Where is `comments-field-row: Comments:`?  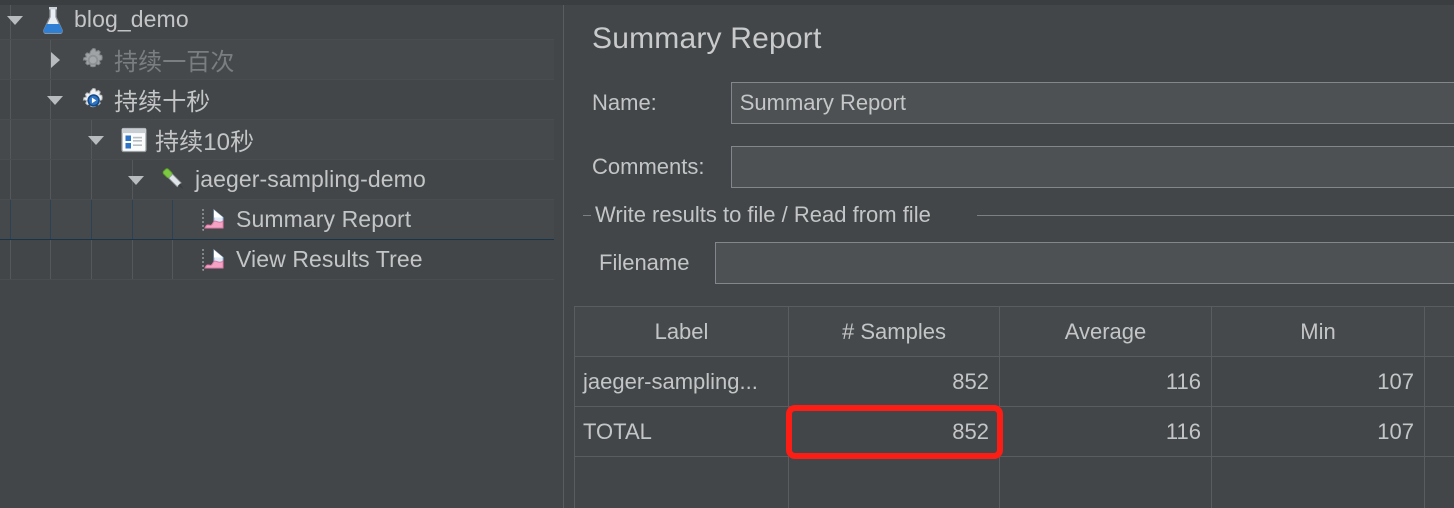
comments-field-row: Comments: is located at coordinates (1023, 167).